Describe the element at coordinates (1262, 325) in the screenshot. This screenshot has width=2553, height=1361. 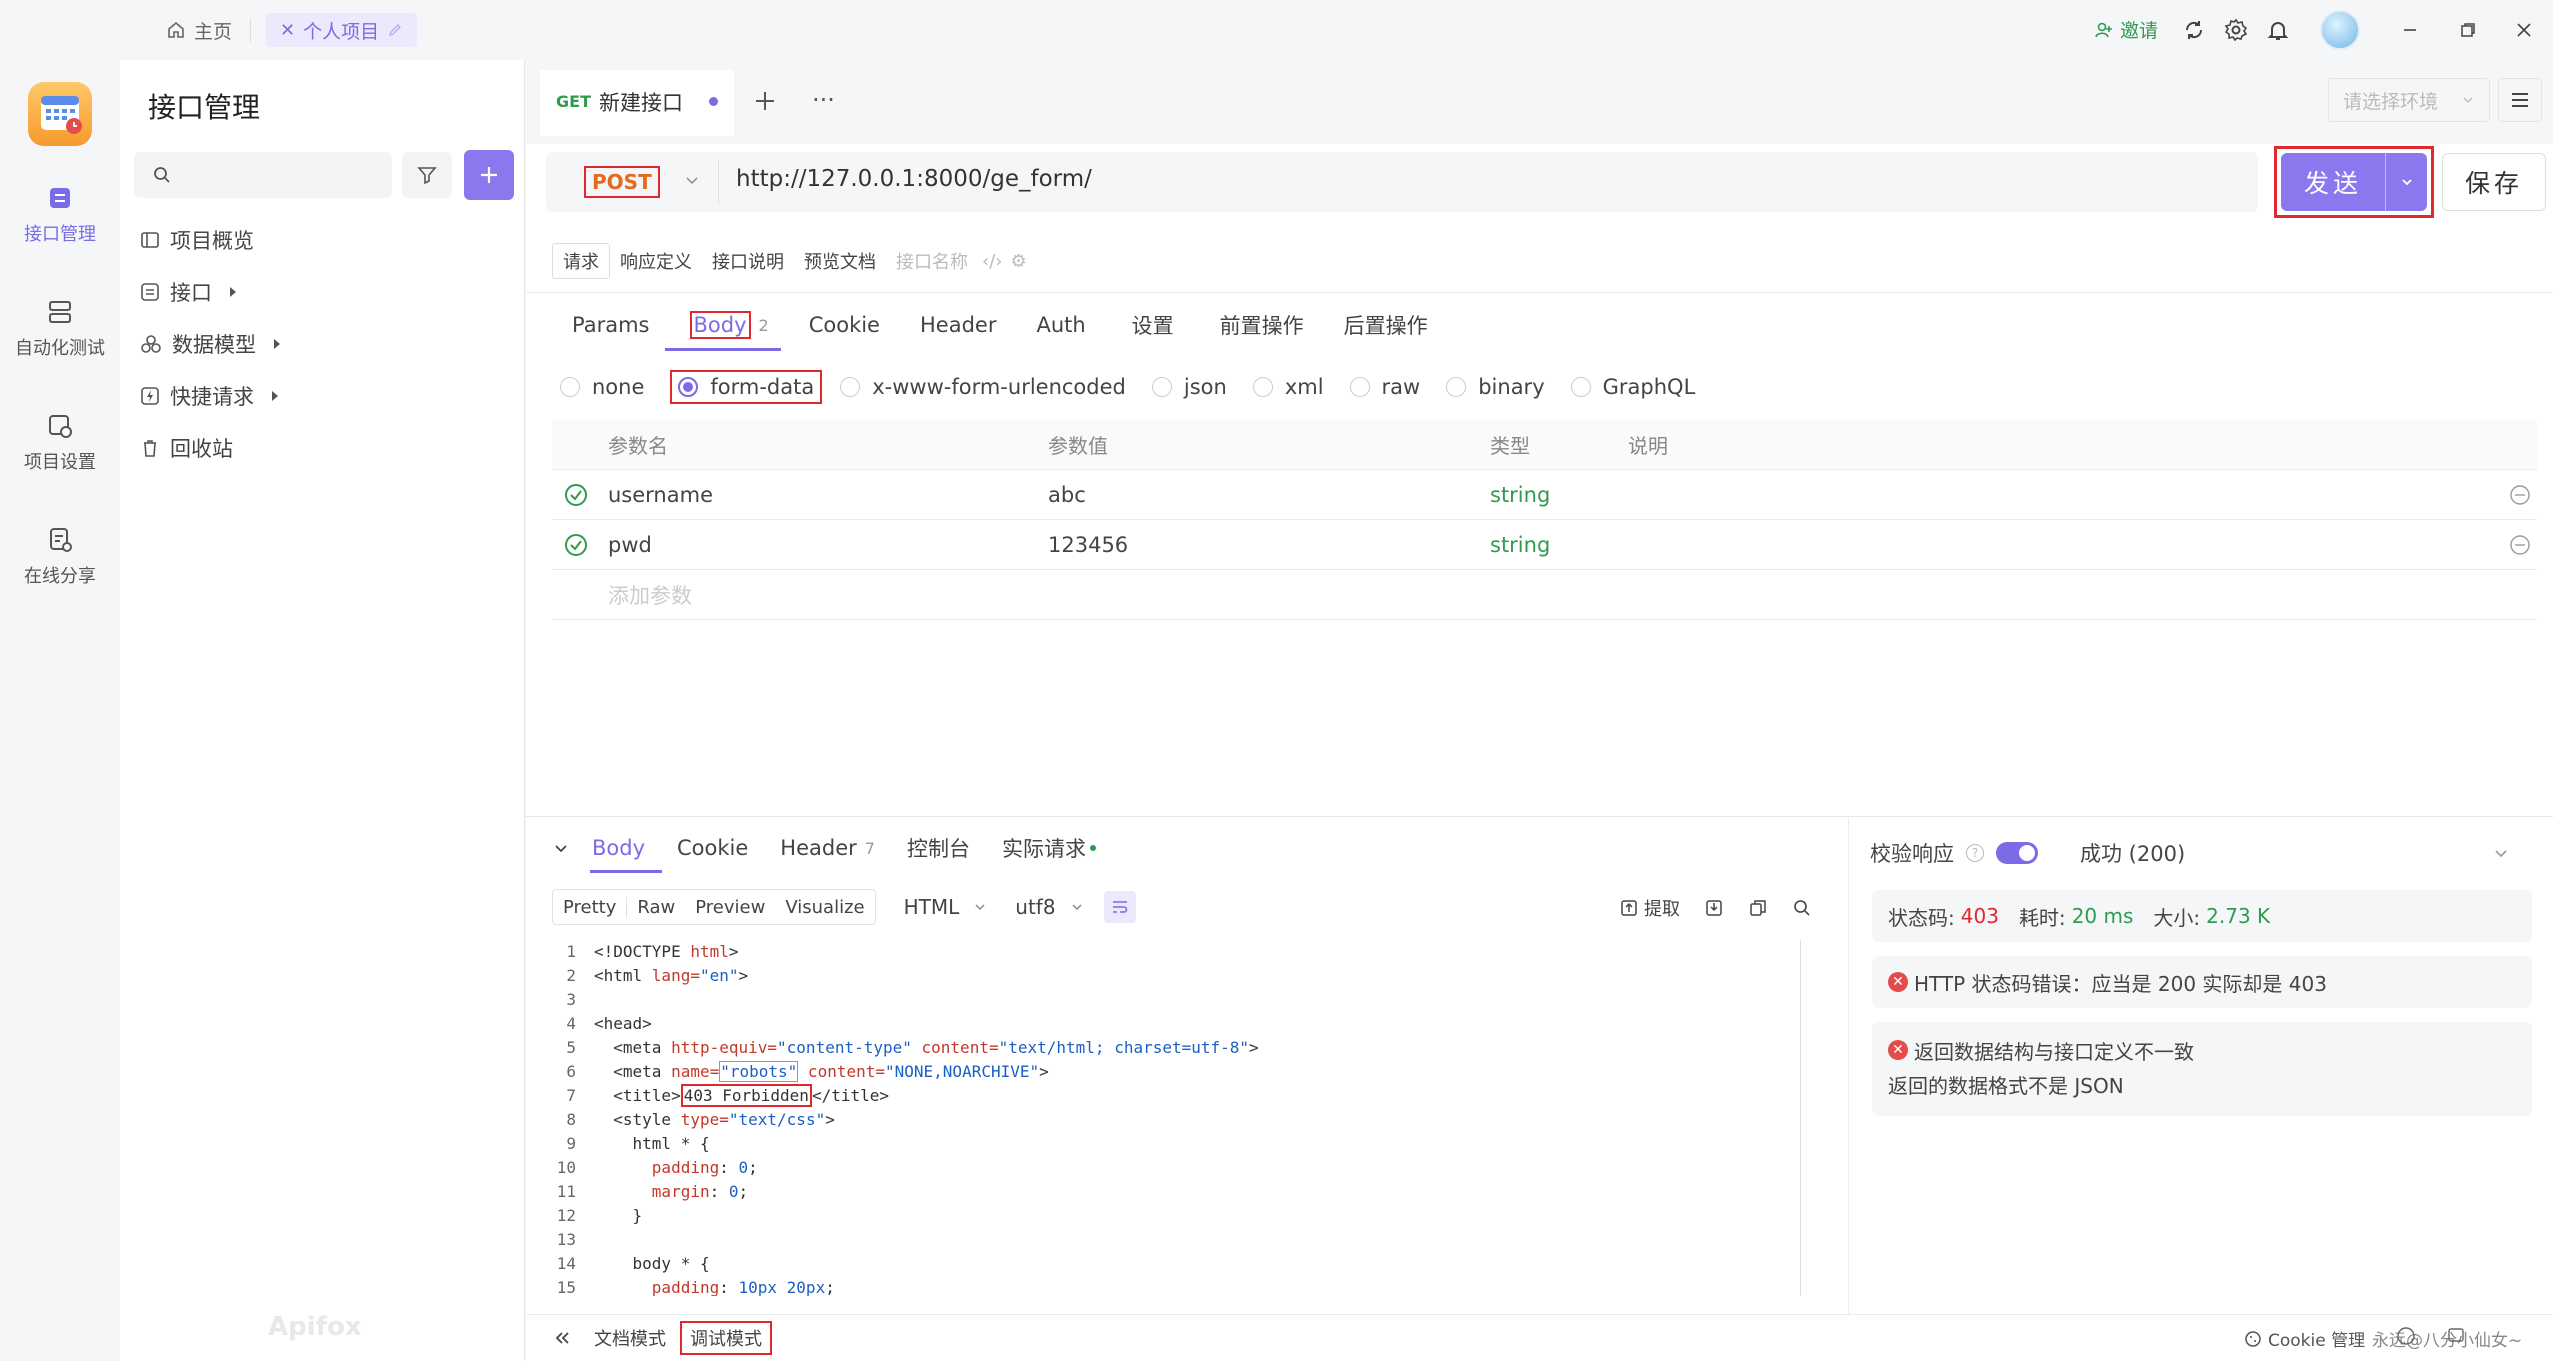
I see `tab-pre-ops: 前置操作` at that location.